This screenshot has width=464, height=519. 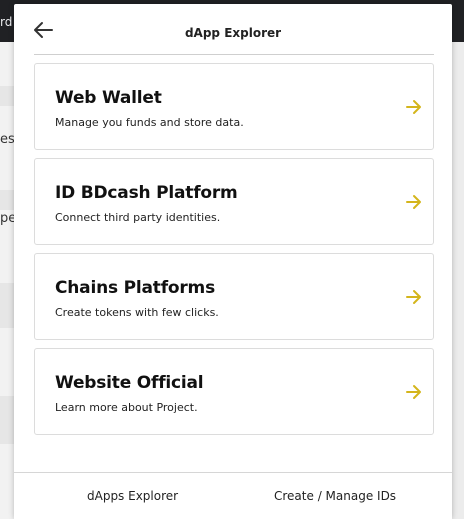 I want to click on page-title: dApp Explorer, so click(x=233, y=33).